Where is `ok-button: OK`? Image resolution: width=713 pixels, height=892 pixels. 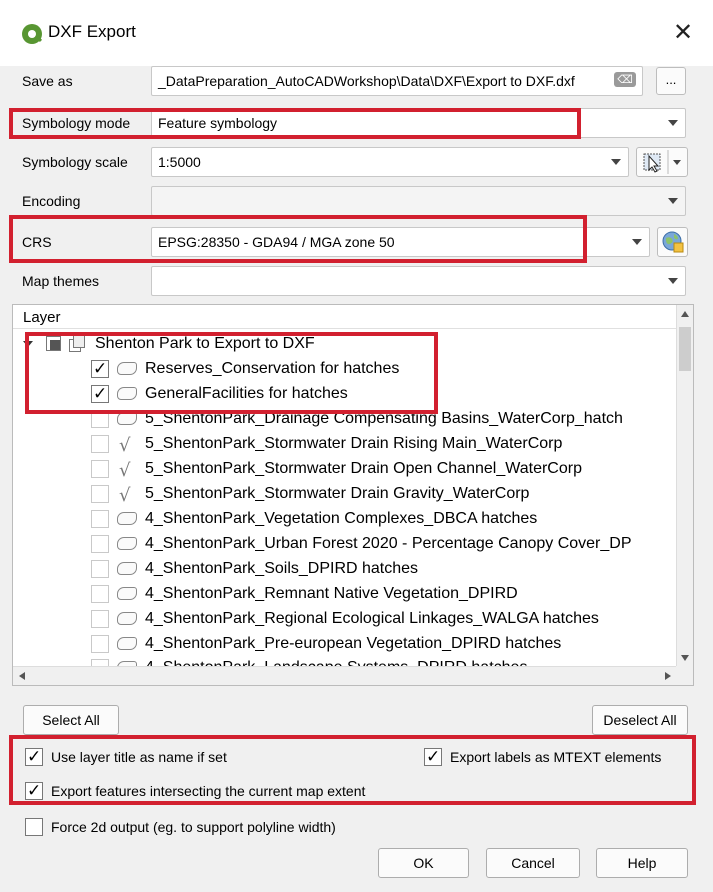
ok-button: OK is located at coordinates (423, 863).